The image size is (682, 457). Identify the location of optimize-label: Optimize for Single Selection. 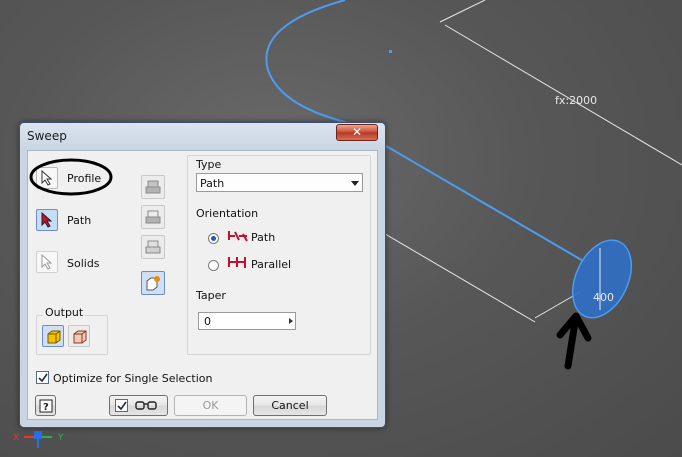
(133, 378).